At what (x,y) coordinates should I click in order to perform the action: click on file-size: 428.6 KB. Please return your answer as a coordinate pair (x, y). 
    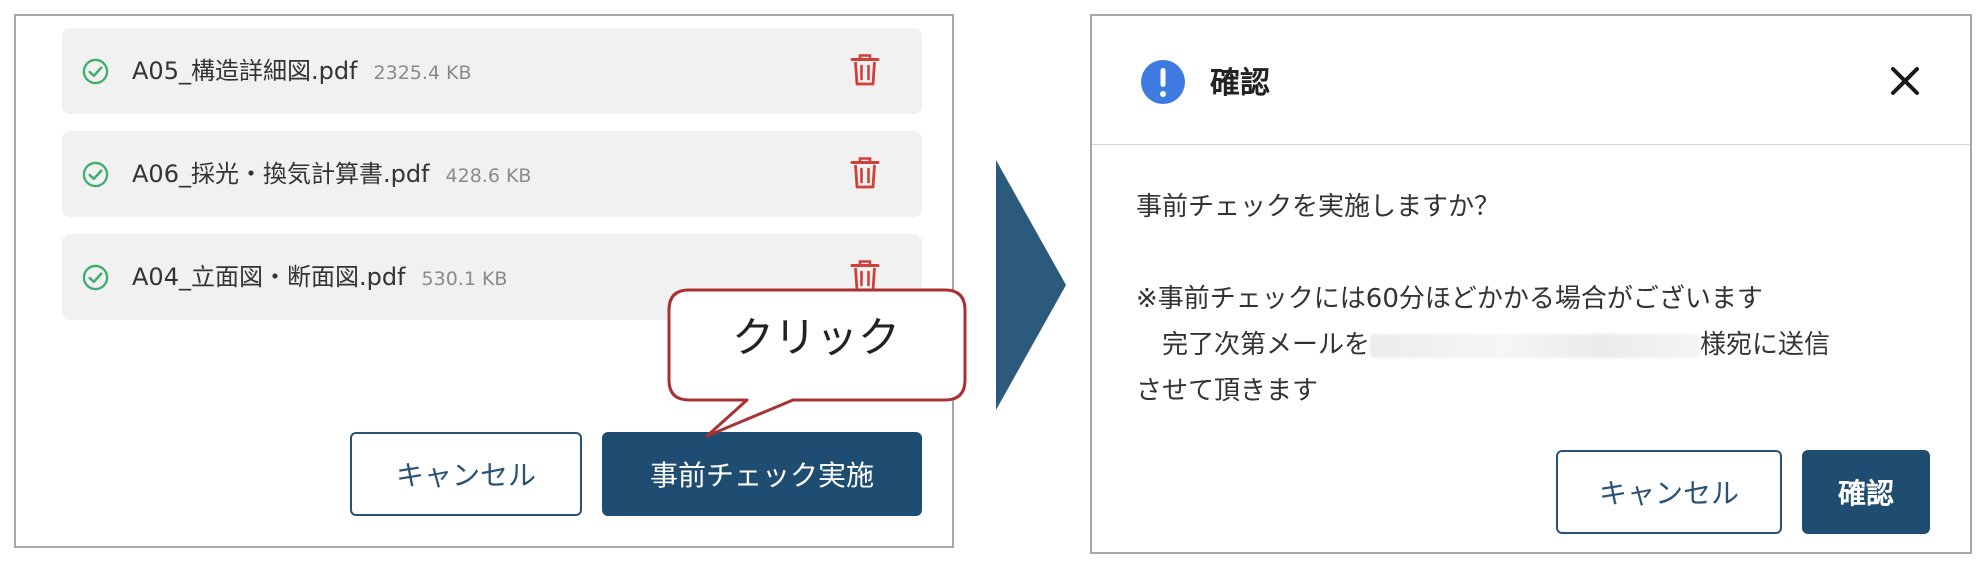
    Looking at the image, I should click on (488, 176).